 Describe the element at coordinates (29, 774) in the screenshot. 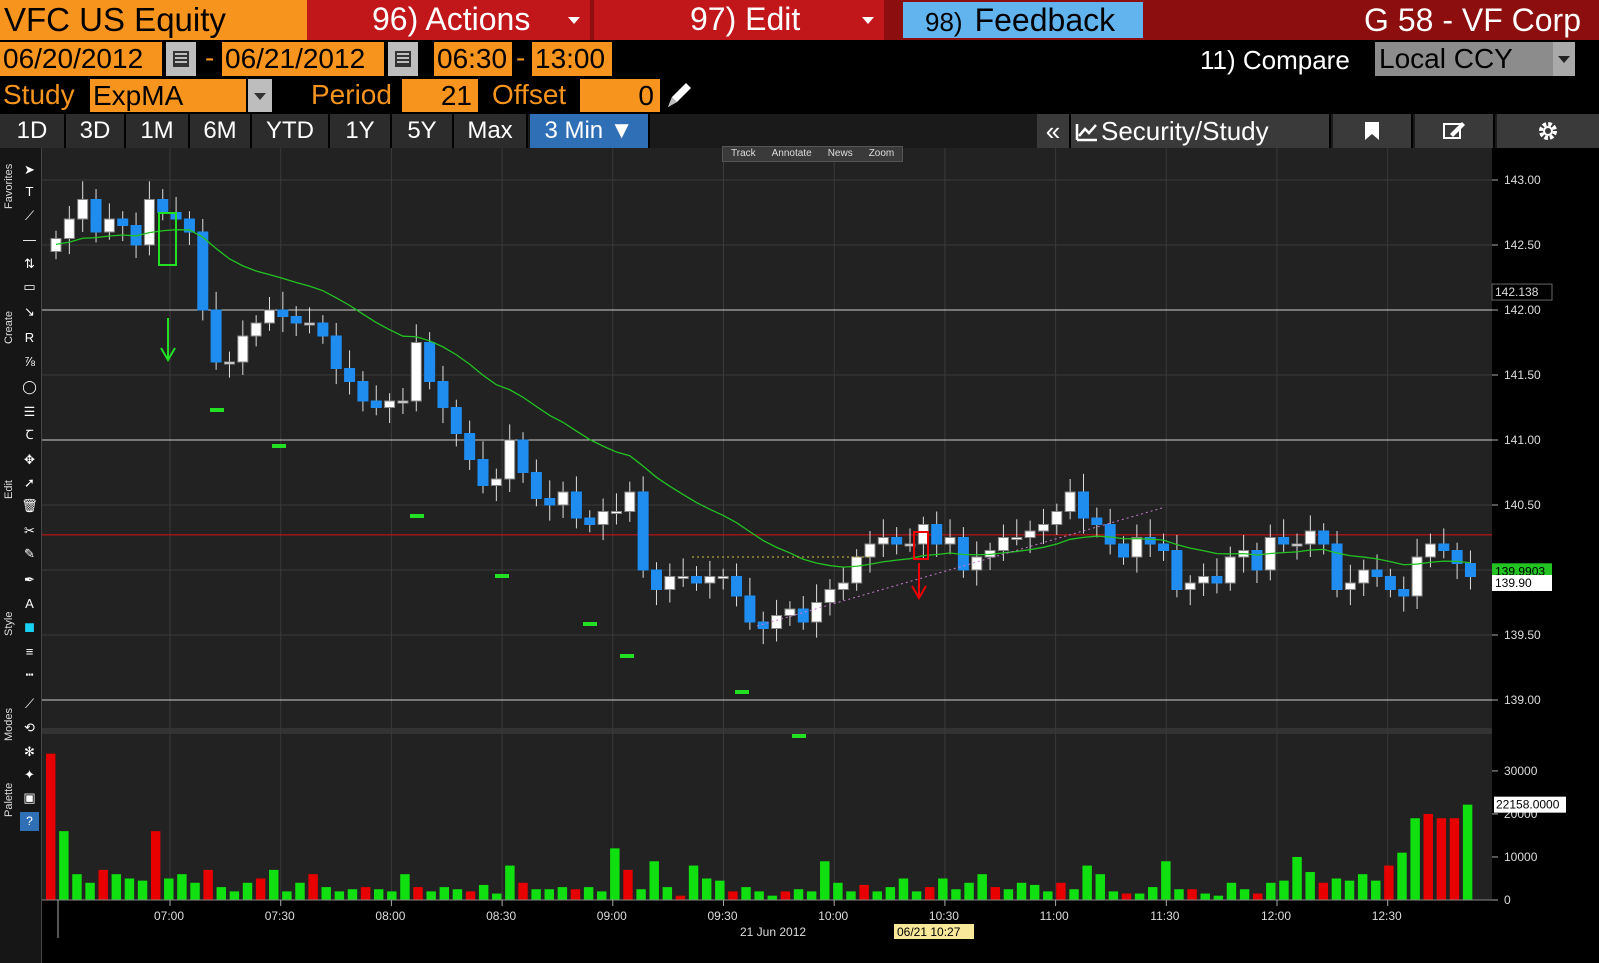

I see `cursor-icon: ✦` at that location.